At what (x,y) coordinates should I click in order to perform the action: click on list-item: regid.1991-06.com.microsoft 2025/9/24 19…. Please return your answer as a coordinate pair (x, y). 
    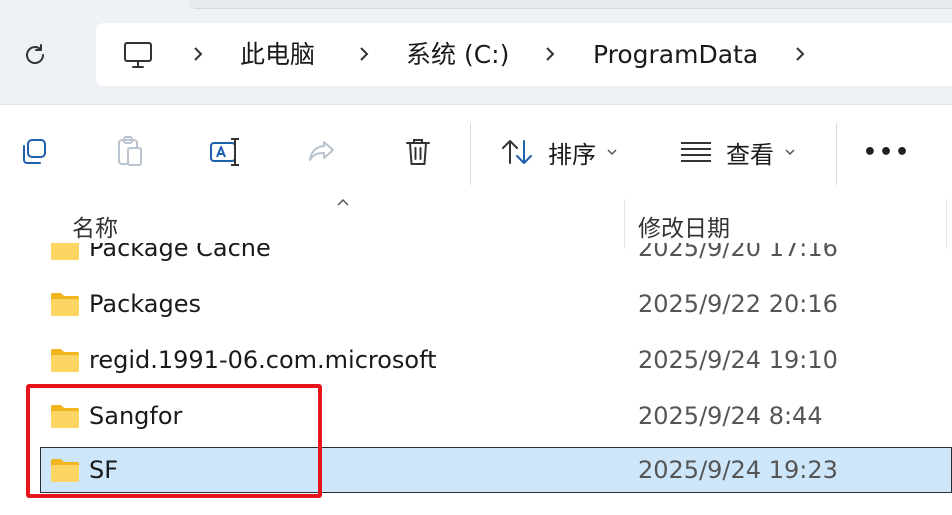
    Looking at the image, I should click on (496, 360).